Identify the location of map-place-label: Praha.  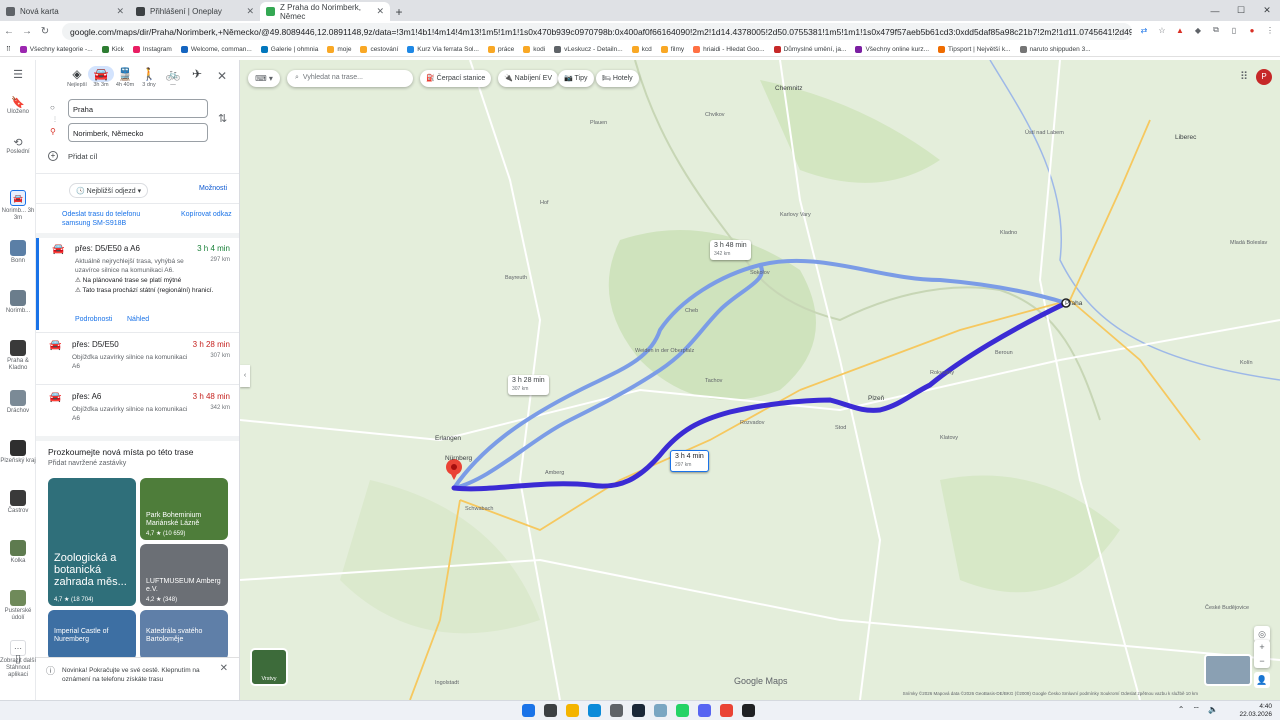
(1073, 303).